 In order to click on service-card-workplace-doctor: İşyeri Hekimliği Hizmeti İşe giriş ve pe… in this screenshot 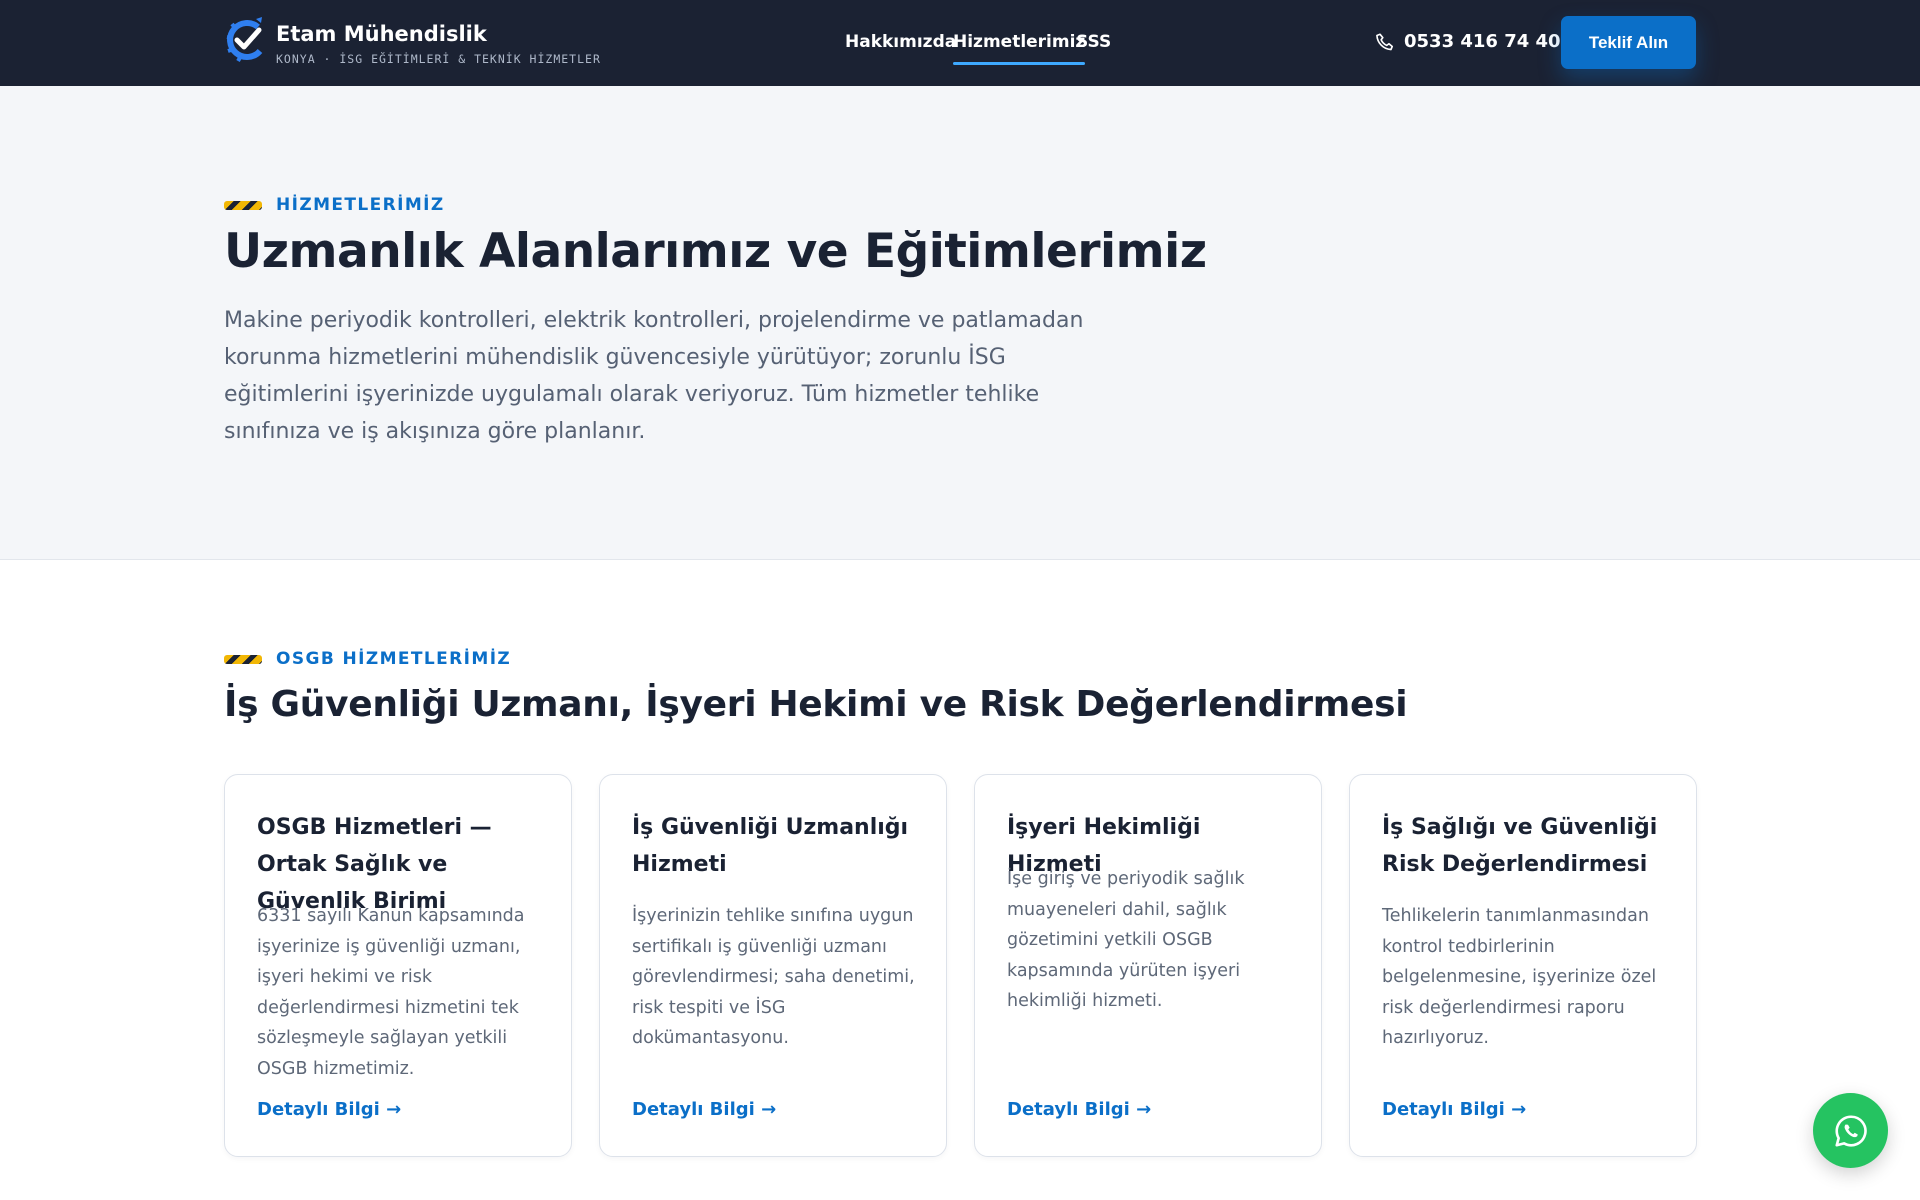, I will do `click(1148, 965)`.